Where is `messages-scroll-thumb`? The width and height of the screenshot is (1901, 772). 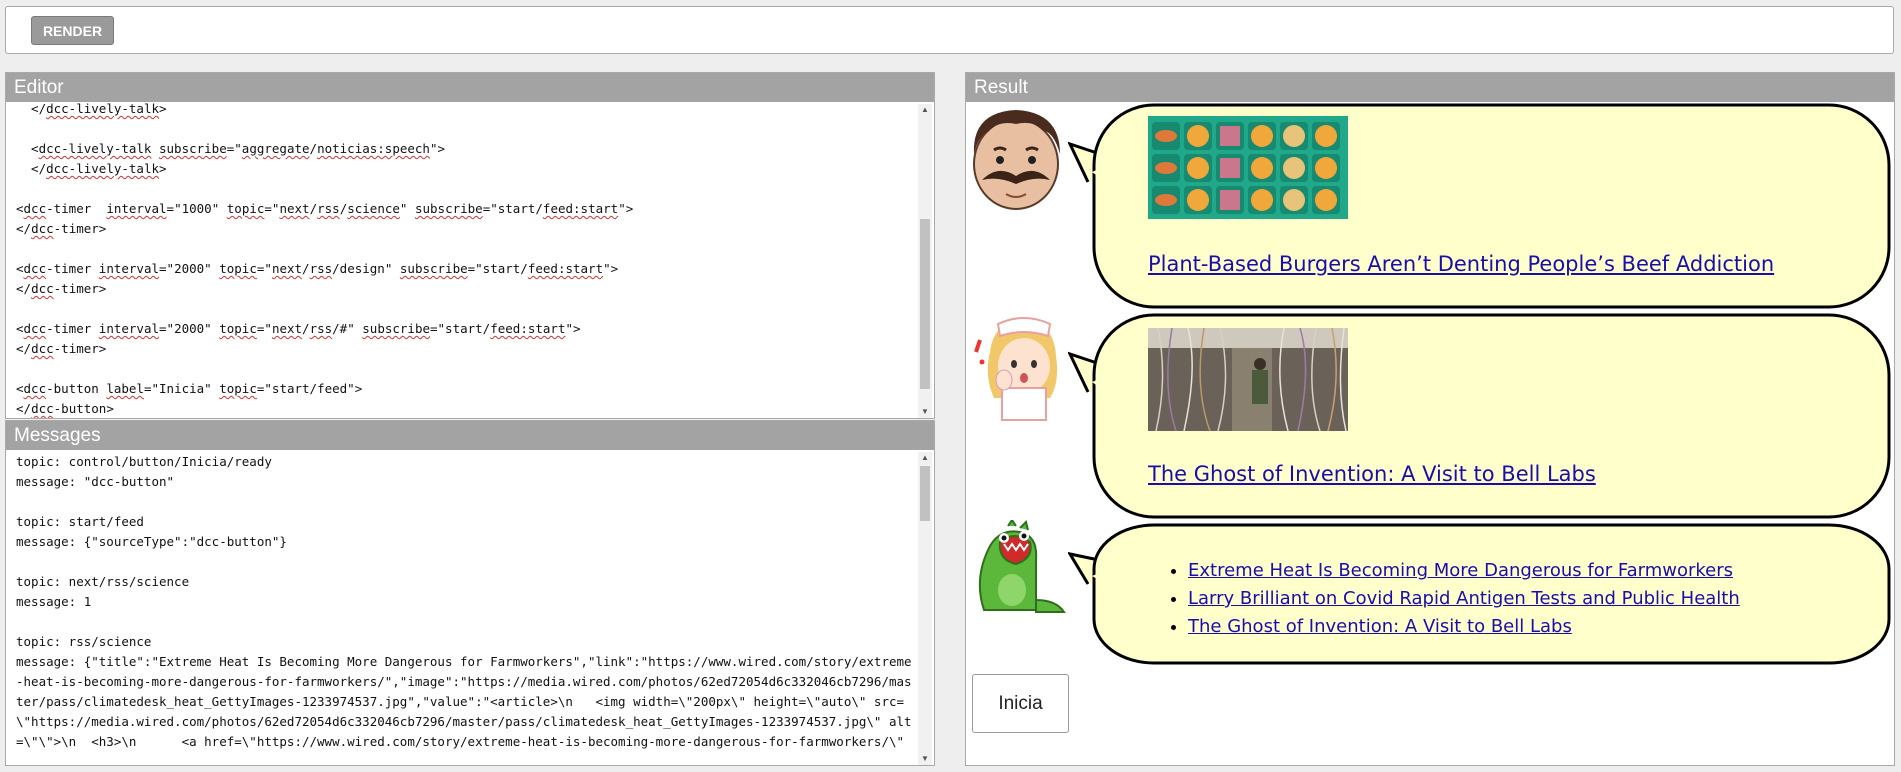 messages-scroll-thumb is located at coordinates (925, 493).